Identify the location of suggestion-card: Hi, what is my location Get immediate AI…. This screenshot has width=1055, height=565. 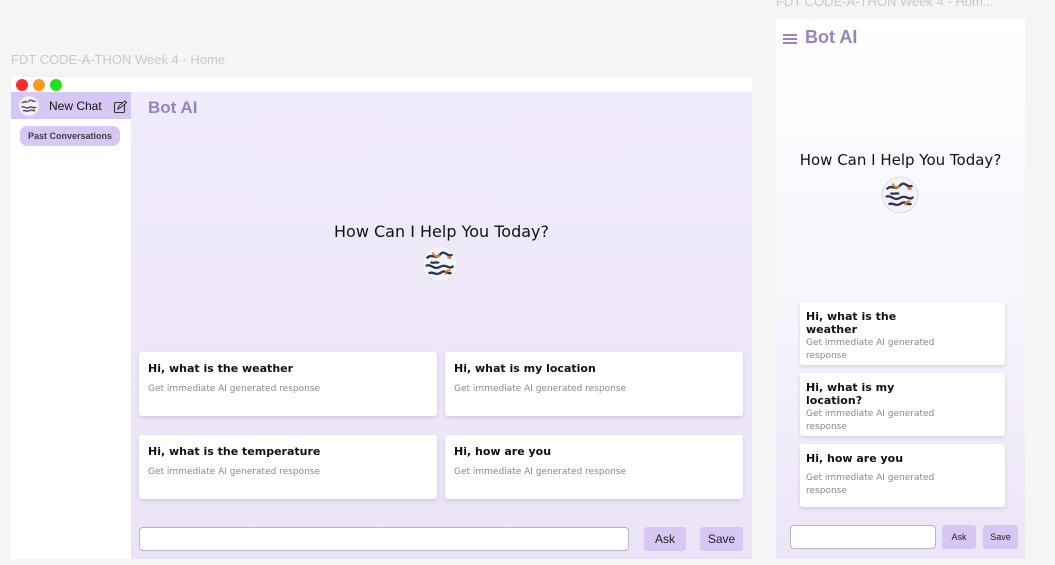
(594, 384).